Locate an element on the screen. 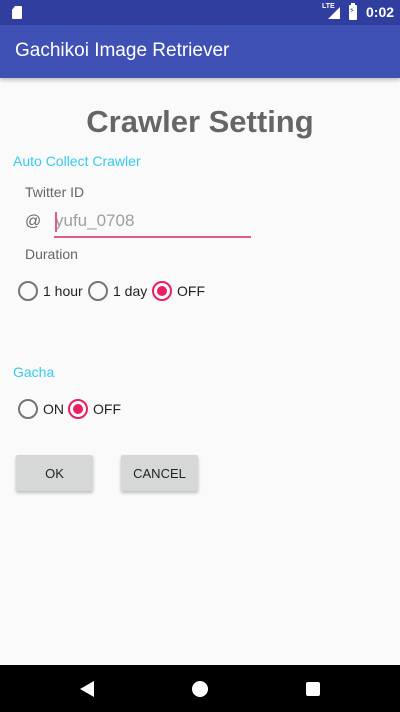  status-clock: 0:02 is located at coordinates (380, 12).